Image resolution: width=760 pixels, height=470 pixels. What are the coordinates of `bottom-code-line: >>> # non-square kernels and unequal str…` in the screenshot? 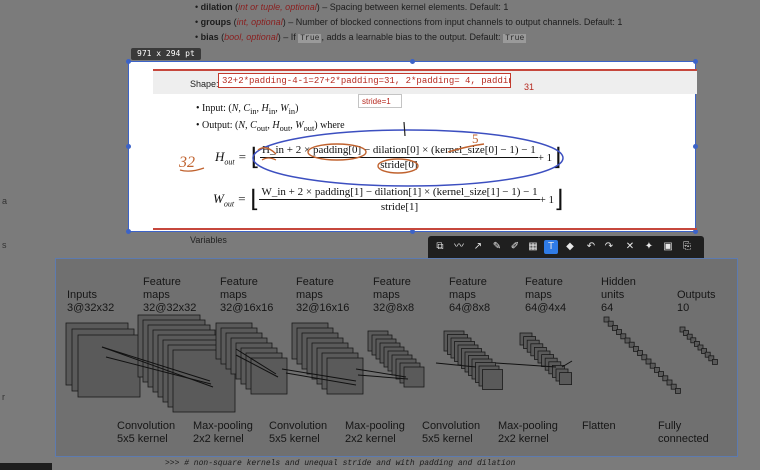 It's located at (340, 463).